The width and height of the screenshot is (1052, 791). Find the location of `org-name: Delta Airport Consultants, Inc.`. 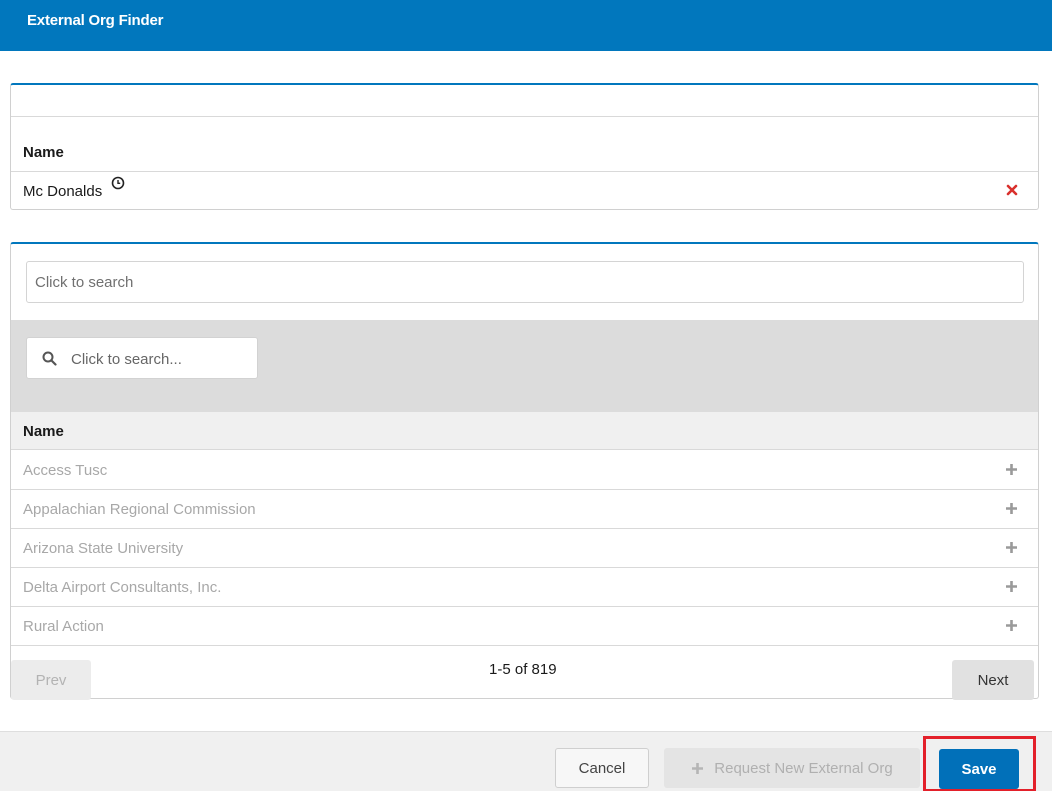

org-name: Delta Airport Consultants, Inc. is located at coordinates (122, 587).